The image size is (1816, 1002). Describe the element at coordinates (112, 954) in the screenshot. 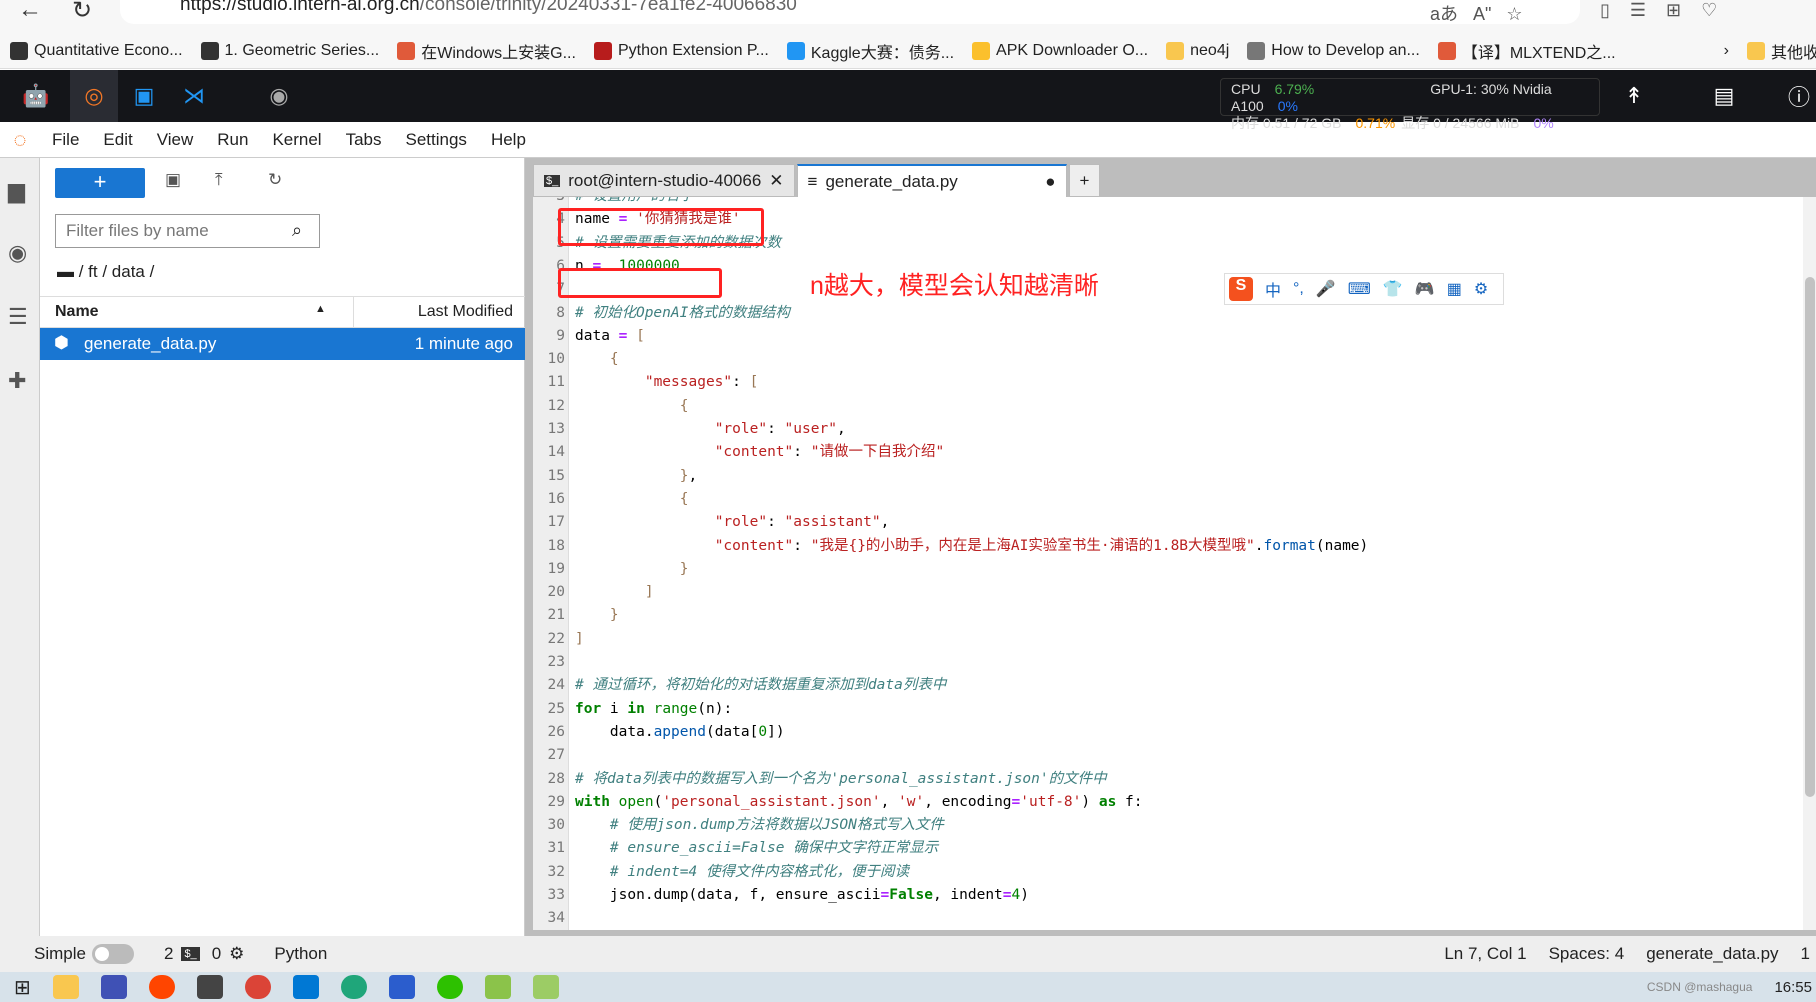

I see `simple-mode-toggle` at that location.